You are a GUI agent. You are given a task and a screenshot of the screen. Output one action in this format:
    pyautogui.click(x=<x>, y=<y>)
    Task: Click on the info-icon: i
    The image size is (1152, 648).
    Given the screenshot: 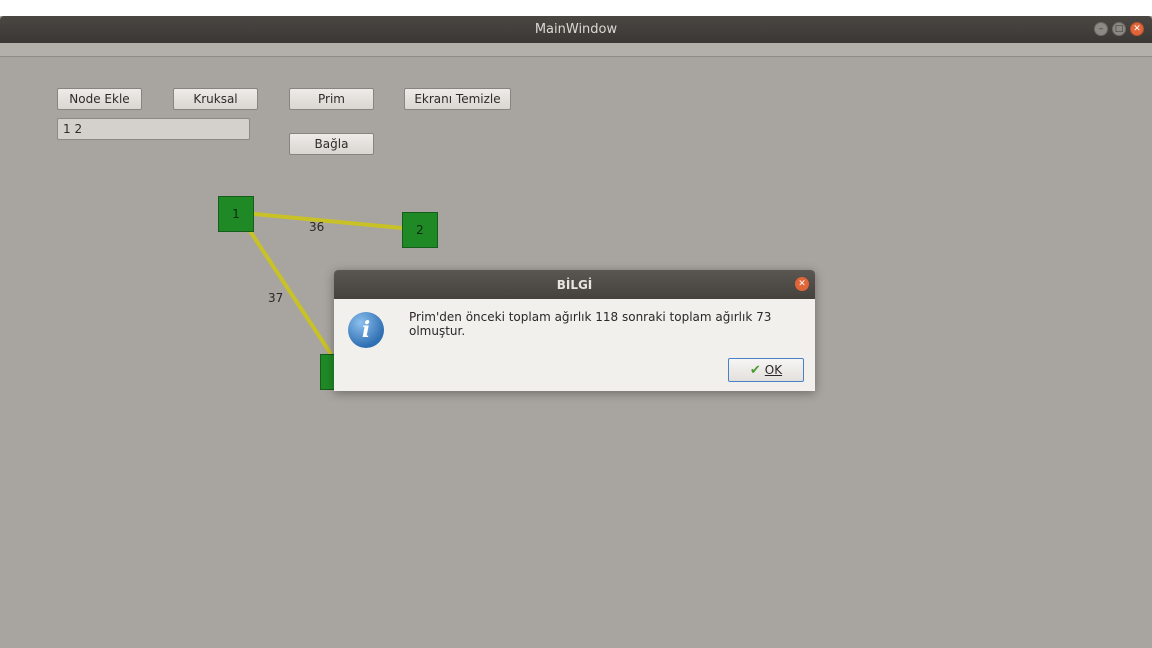 What is the action you would take?
    pyautogui.click(x=366, y=330)
    